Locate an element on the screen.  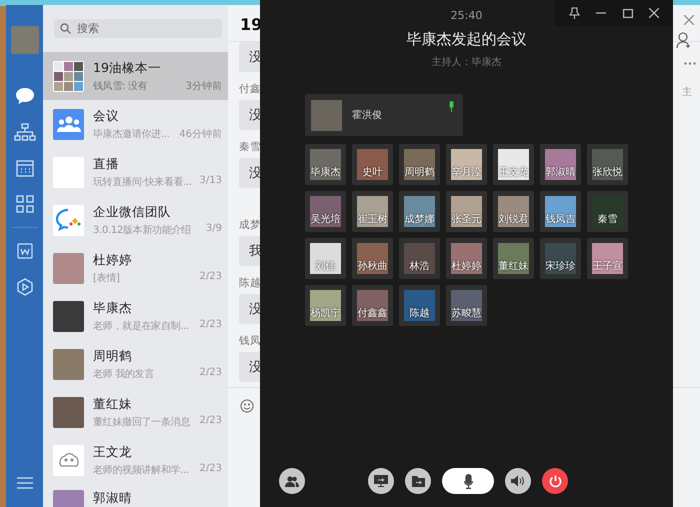
participant-name: 毕康杰 is located at coordinates (325, 173).